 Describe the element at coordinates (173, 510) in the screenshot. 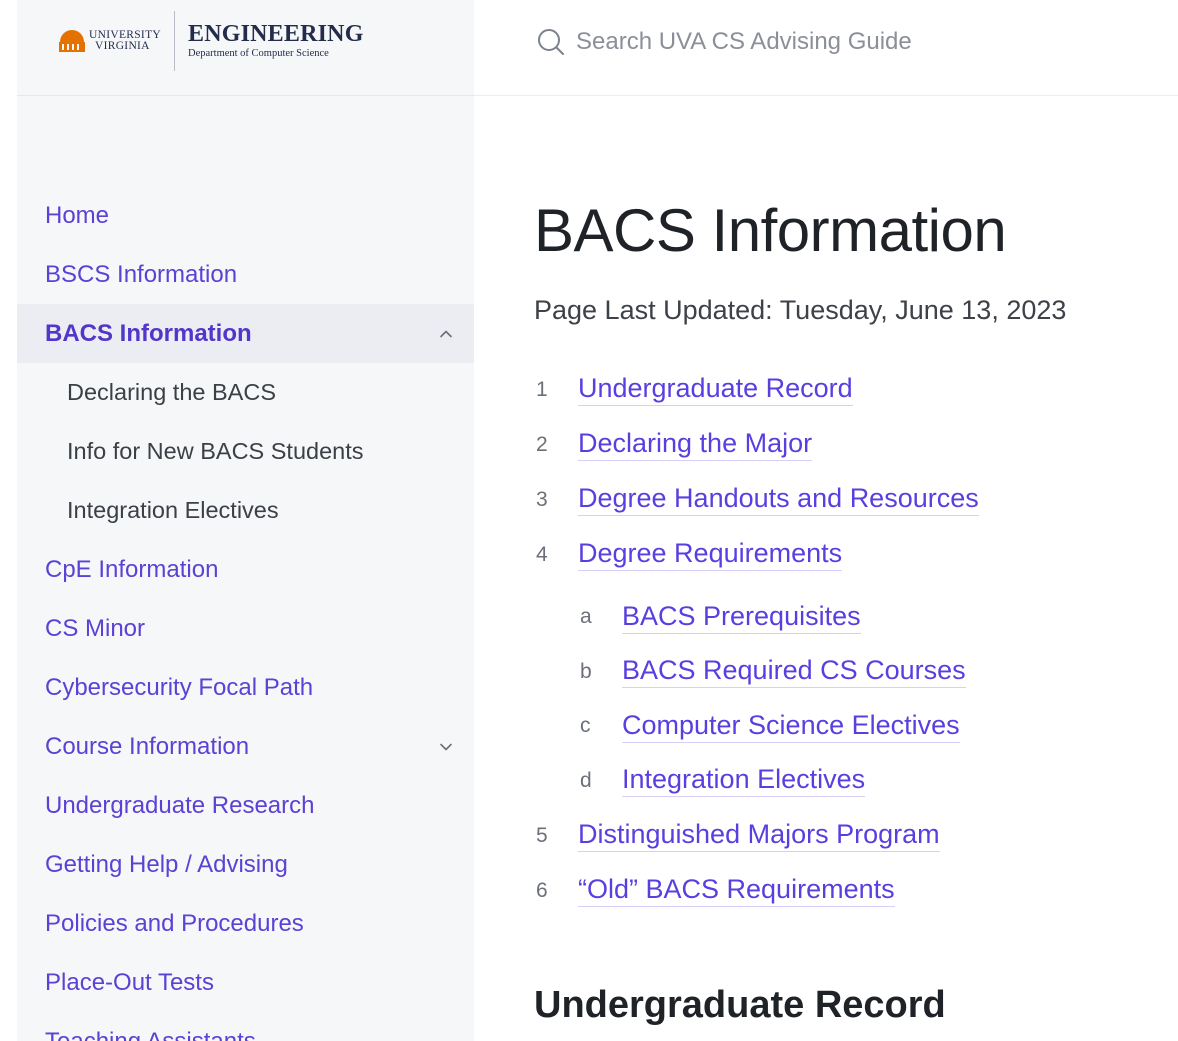

I see `sidebar-item-label: Integration Electives` at that location.